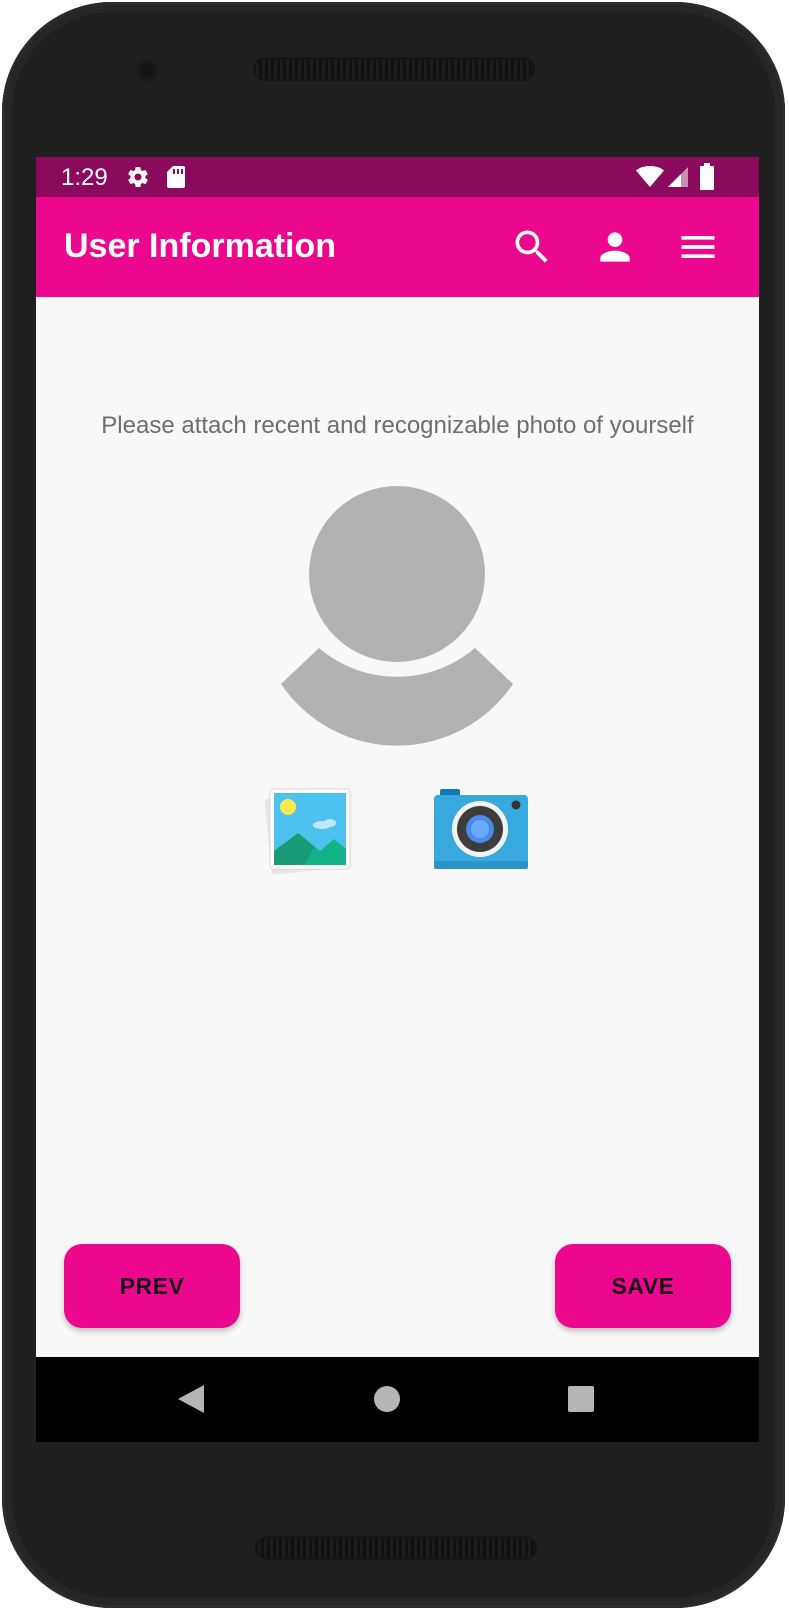  I want to click on default-avatar-icon, so click(397, 619).